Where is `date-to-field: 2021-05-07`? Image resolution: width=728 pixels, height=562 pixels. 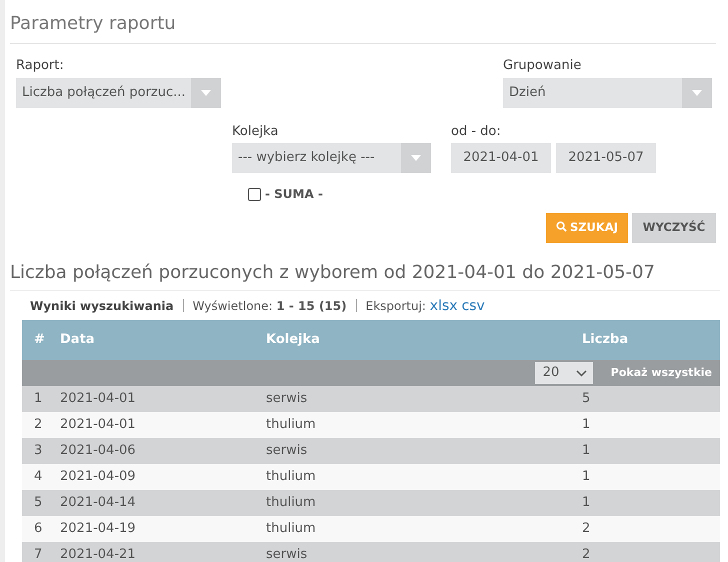 date-to-field: 2021-05-07 is located at coordinates (606, 158).